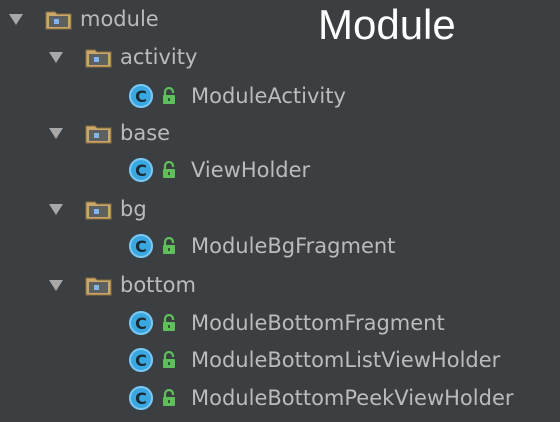 Image resolution: width=560 pixels, height=422 pixels. I want to click on tree-node-moduleactivity: C ModuleActivity, so click(237, 96).